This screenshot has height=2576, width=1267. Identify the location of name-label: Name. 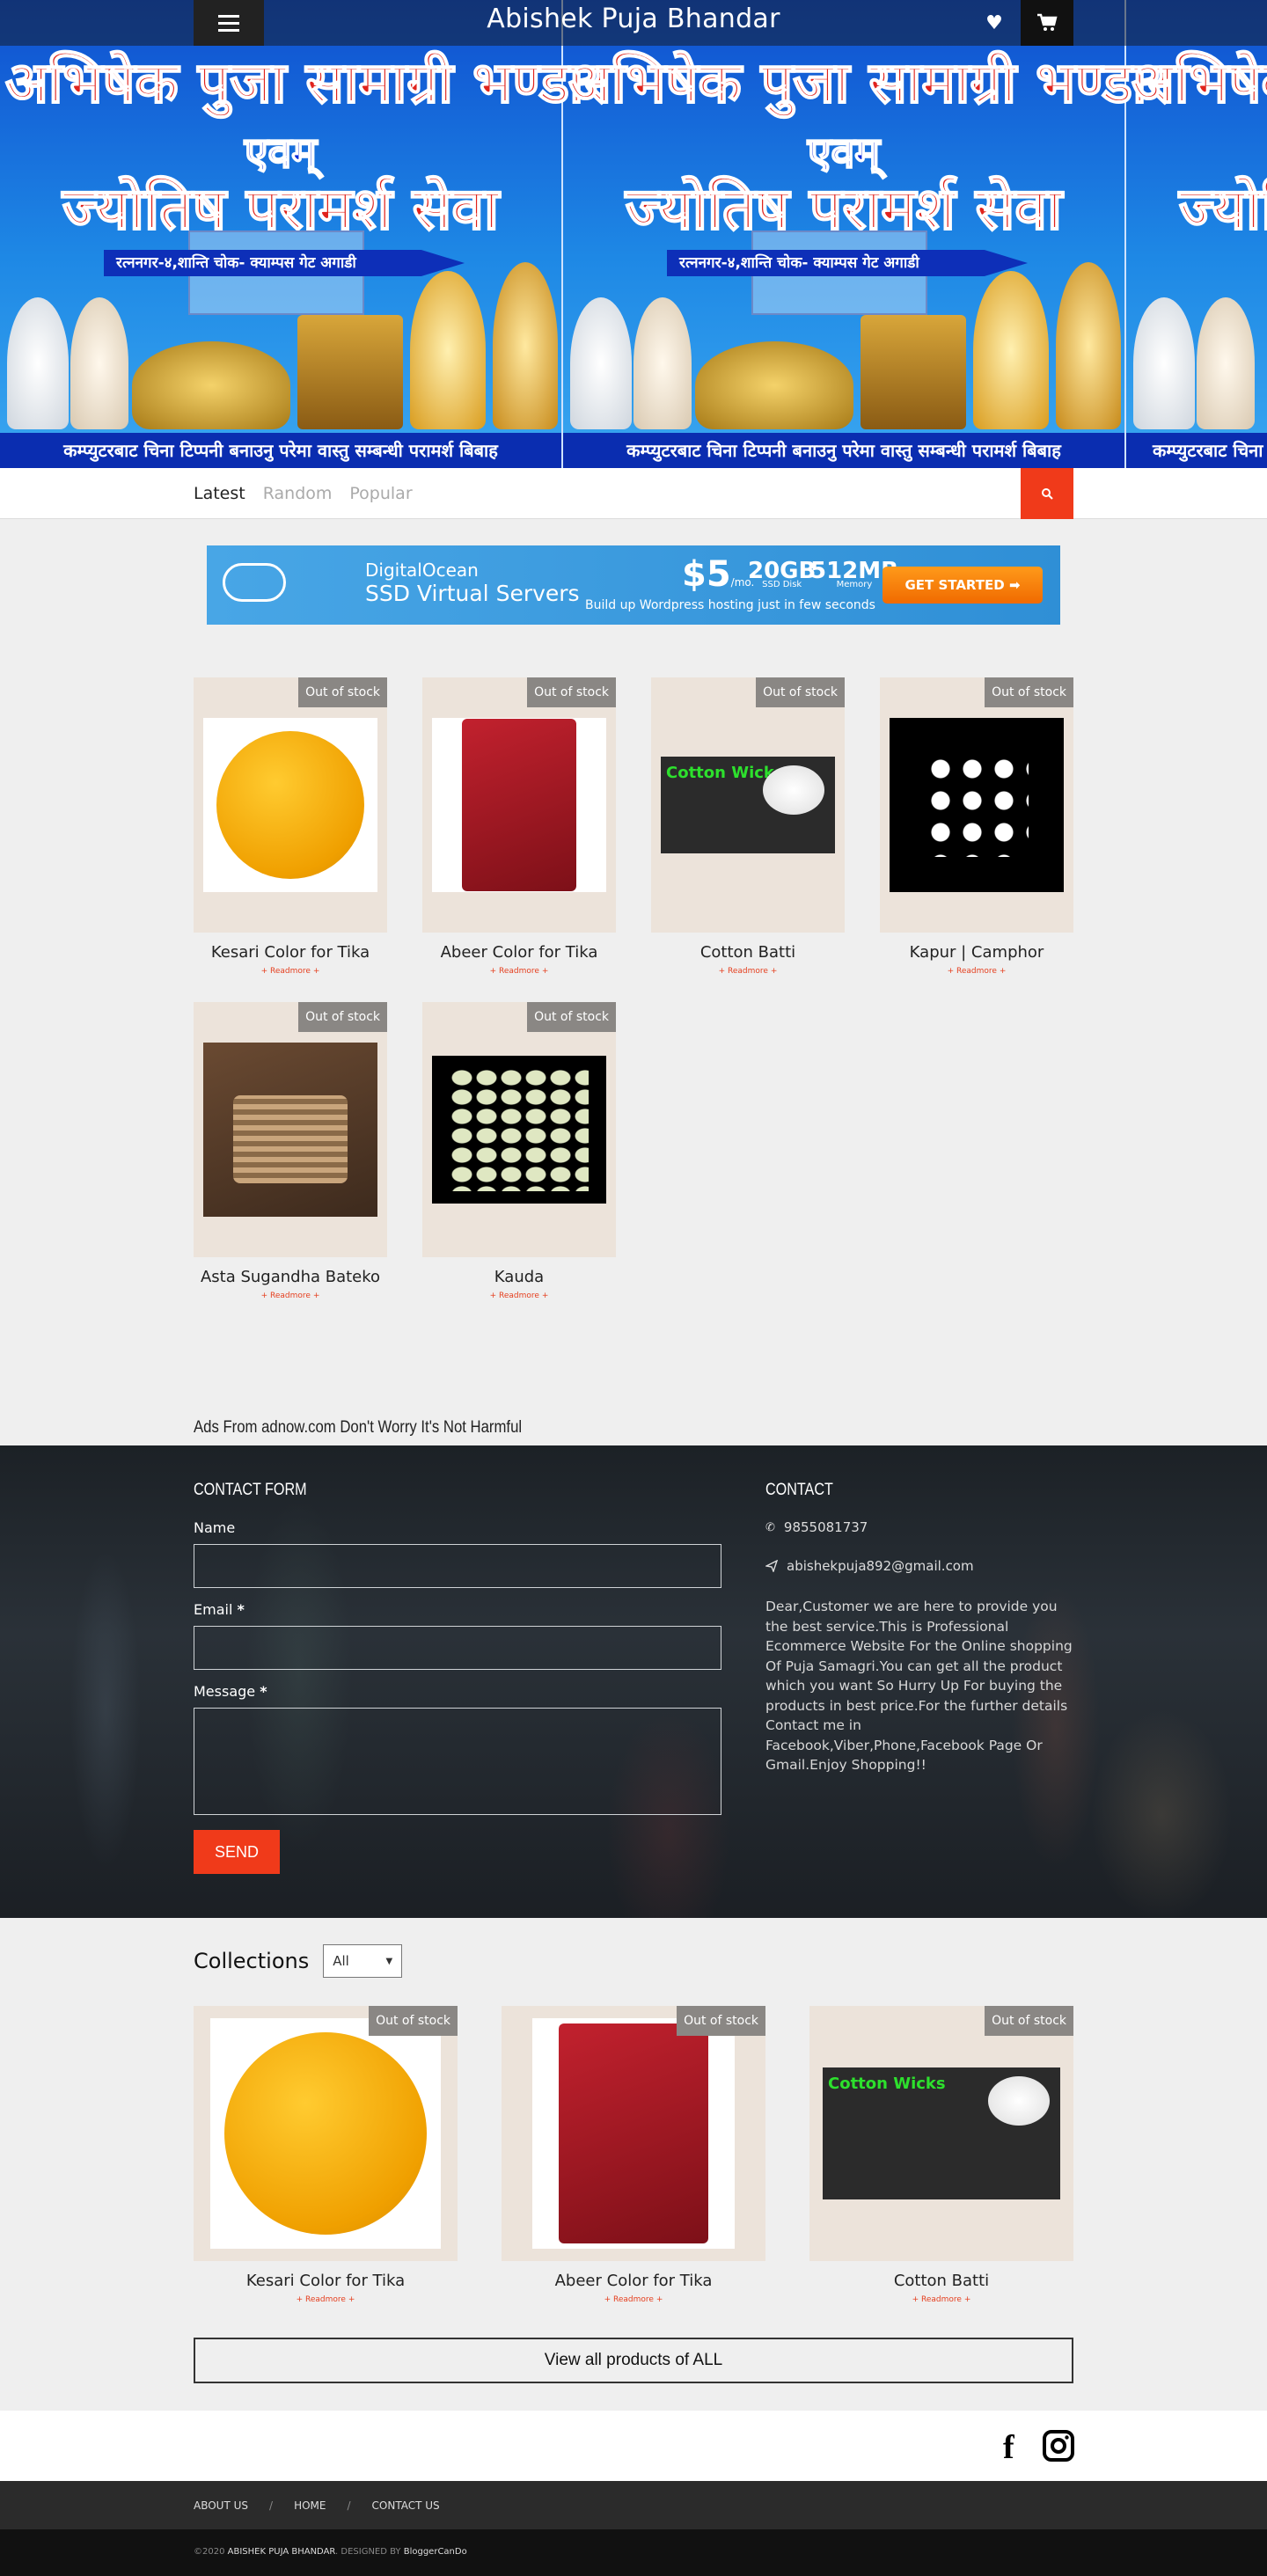
(215, 1527).